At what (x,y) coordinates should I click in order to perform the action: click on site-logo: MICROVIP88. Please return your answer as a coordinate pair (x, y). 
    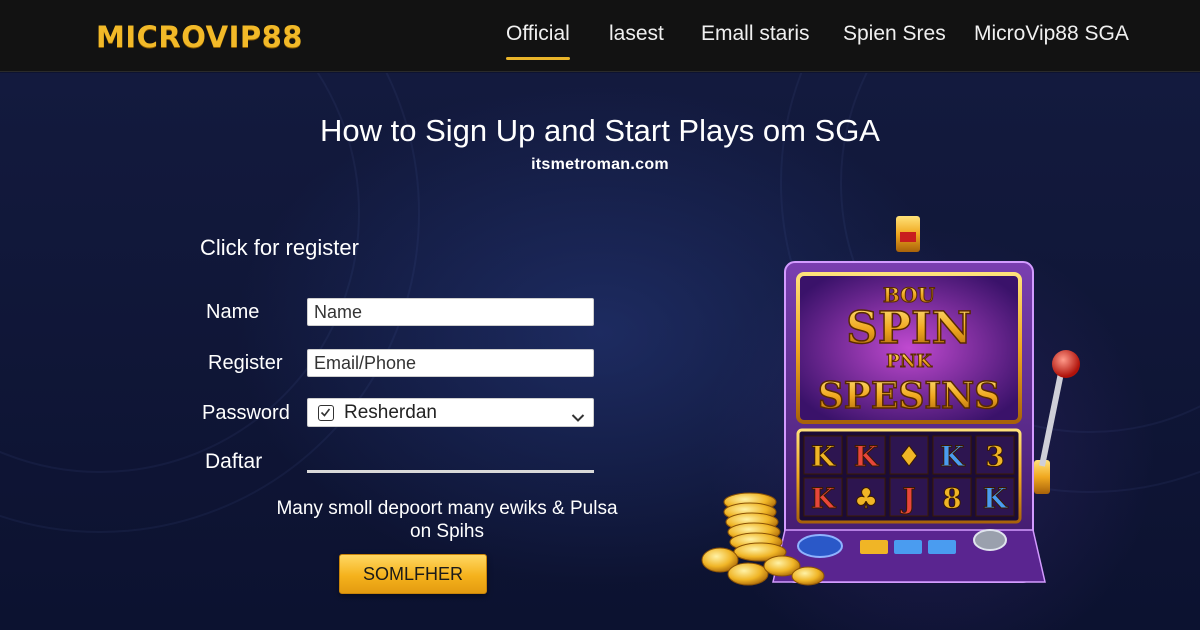
    Looking at the image, I should click on (199, 37).